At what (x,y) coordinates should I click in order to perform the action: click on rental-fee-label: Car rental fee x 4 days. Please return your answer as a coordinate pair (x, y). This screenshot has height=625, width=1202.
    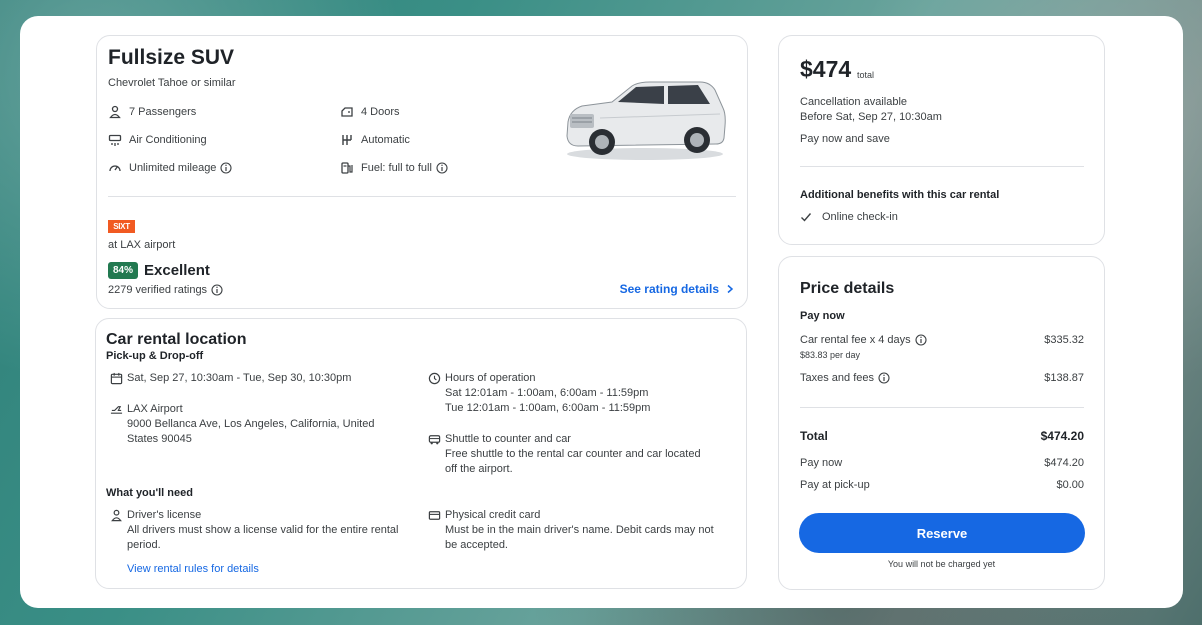
    Looking at the image, I should click on (855, 340).